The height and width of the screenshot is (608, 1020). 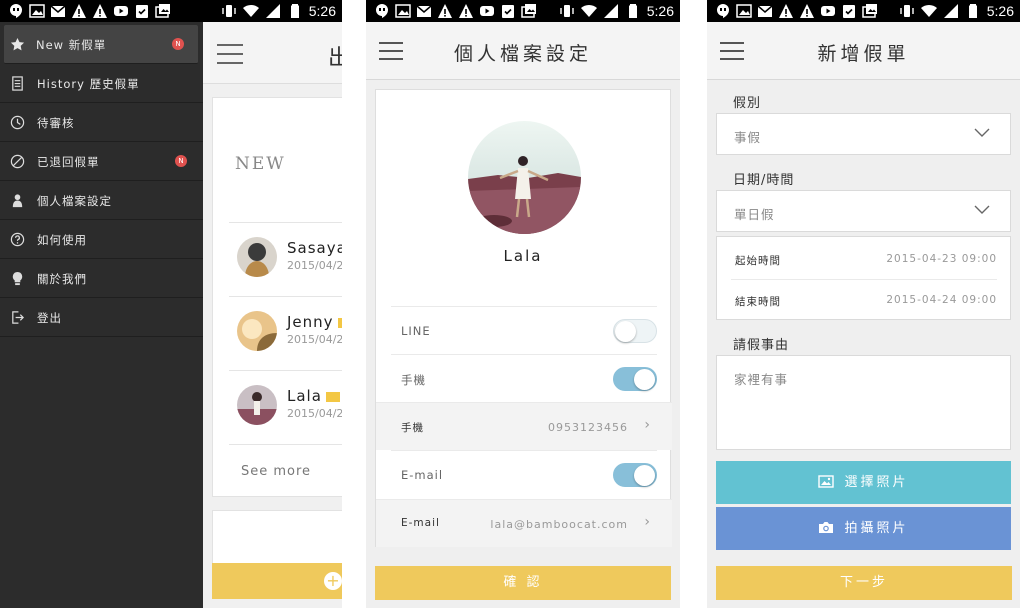 What do you see at coordinates (523, 583) in the screenshot?
I see `confirm-button: 確 認` at bounding box center [523, 583].